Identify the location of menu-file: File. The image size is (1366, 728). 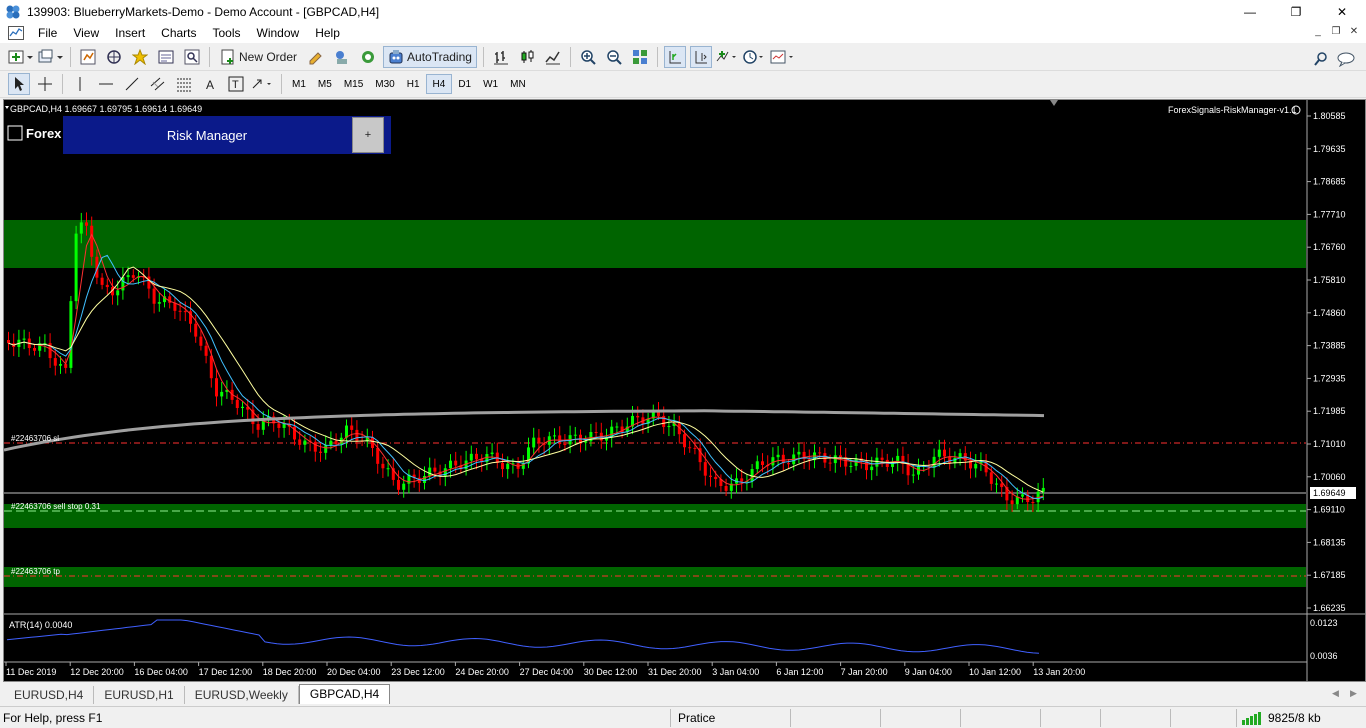
(47, 33).